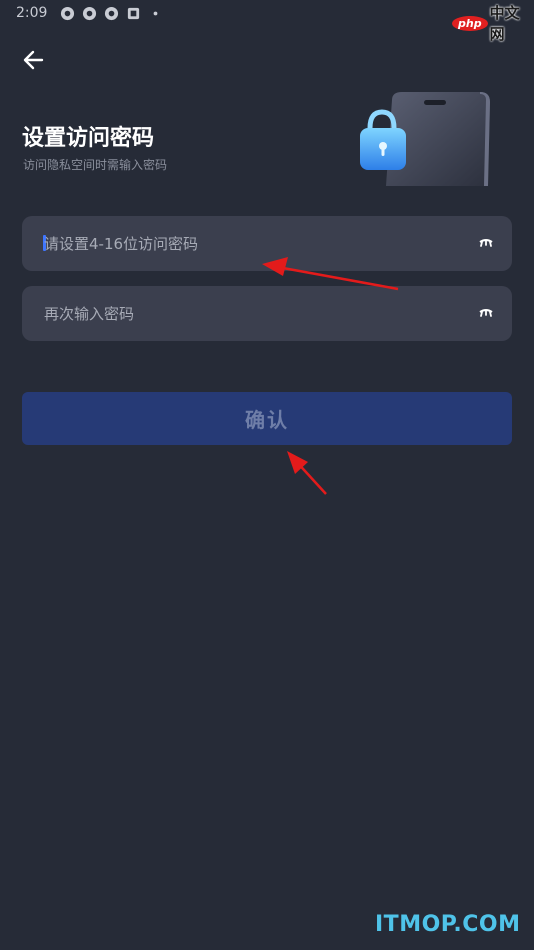 The height and width of the screenshot is (950, 534). What do you see at coordinates (36, 60) in the screenshot?
I see `back-arrow-icon` at bounding box center [36, 60].